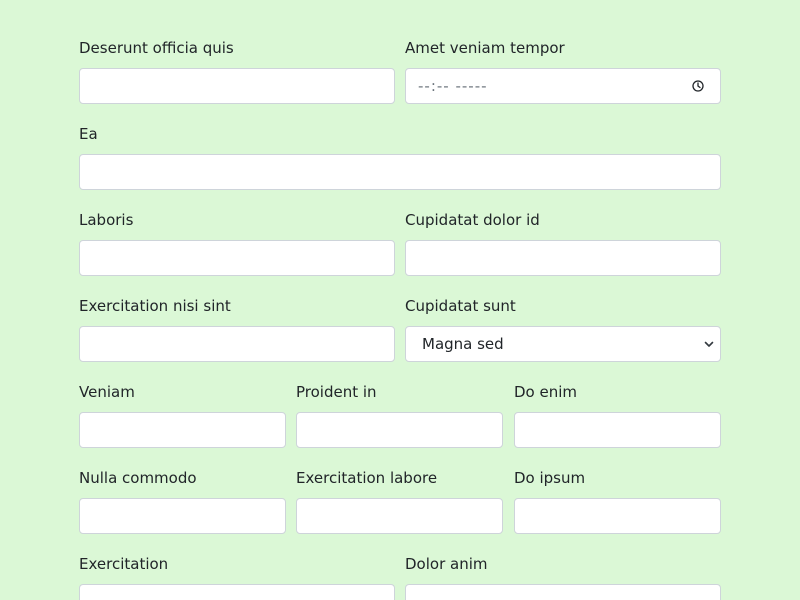 This screenshot has width=800, height=600. Describe the element at coordinates (367, 478) in the screenshot. I see `field-label: Exercitation labore` at that location.